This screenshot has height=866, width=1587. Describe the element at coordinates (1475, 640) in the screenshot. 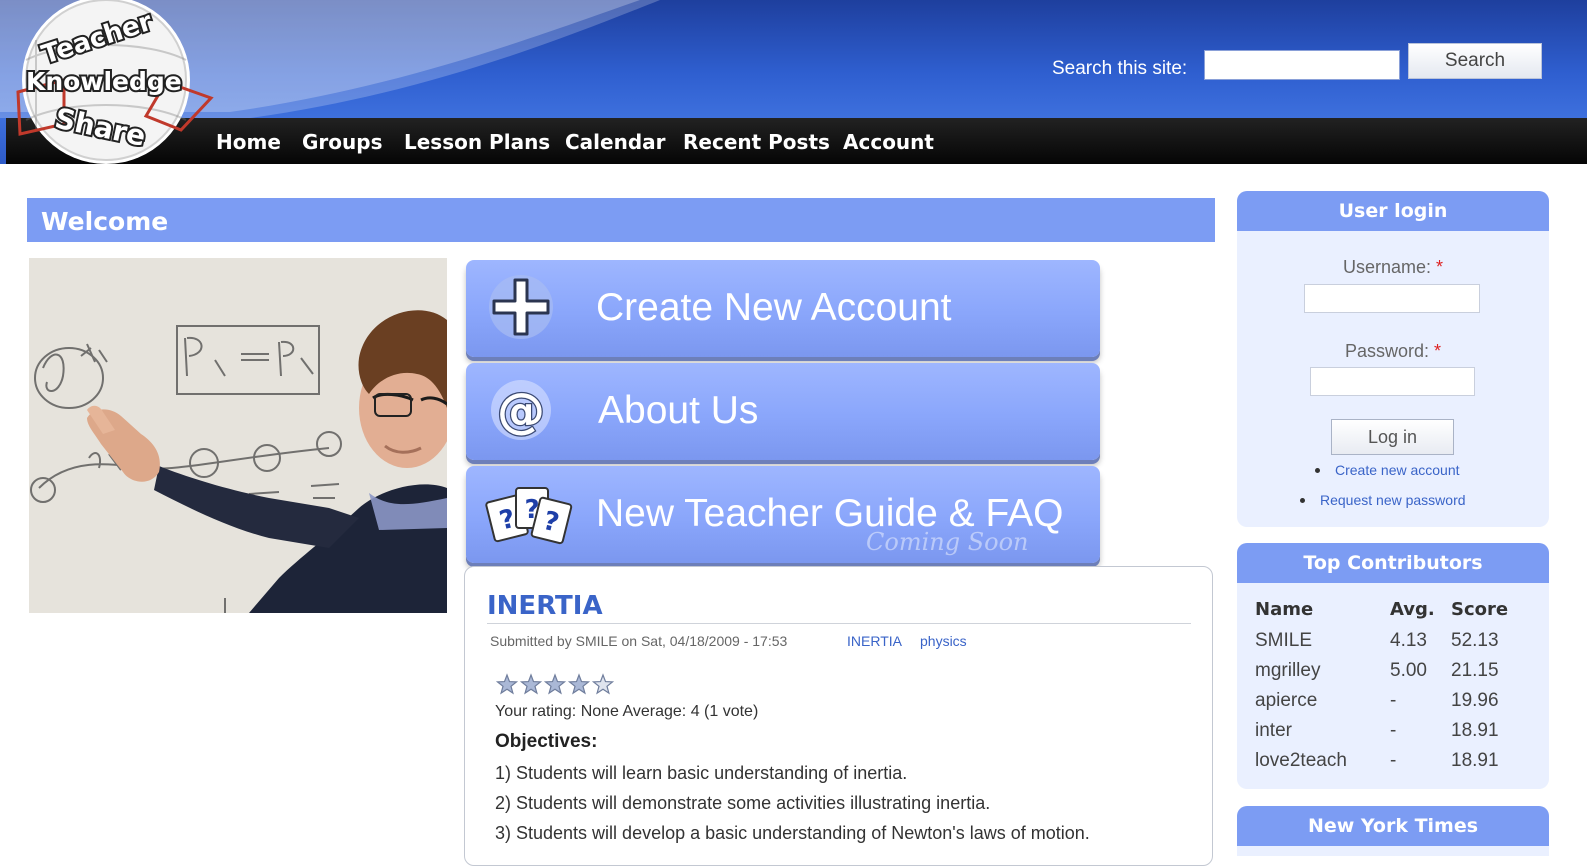

I see `cell-score: 52.13` at that location.